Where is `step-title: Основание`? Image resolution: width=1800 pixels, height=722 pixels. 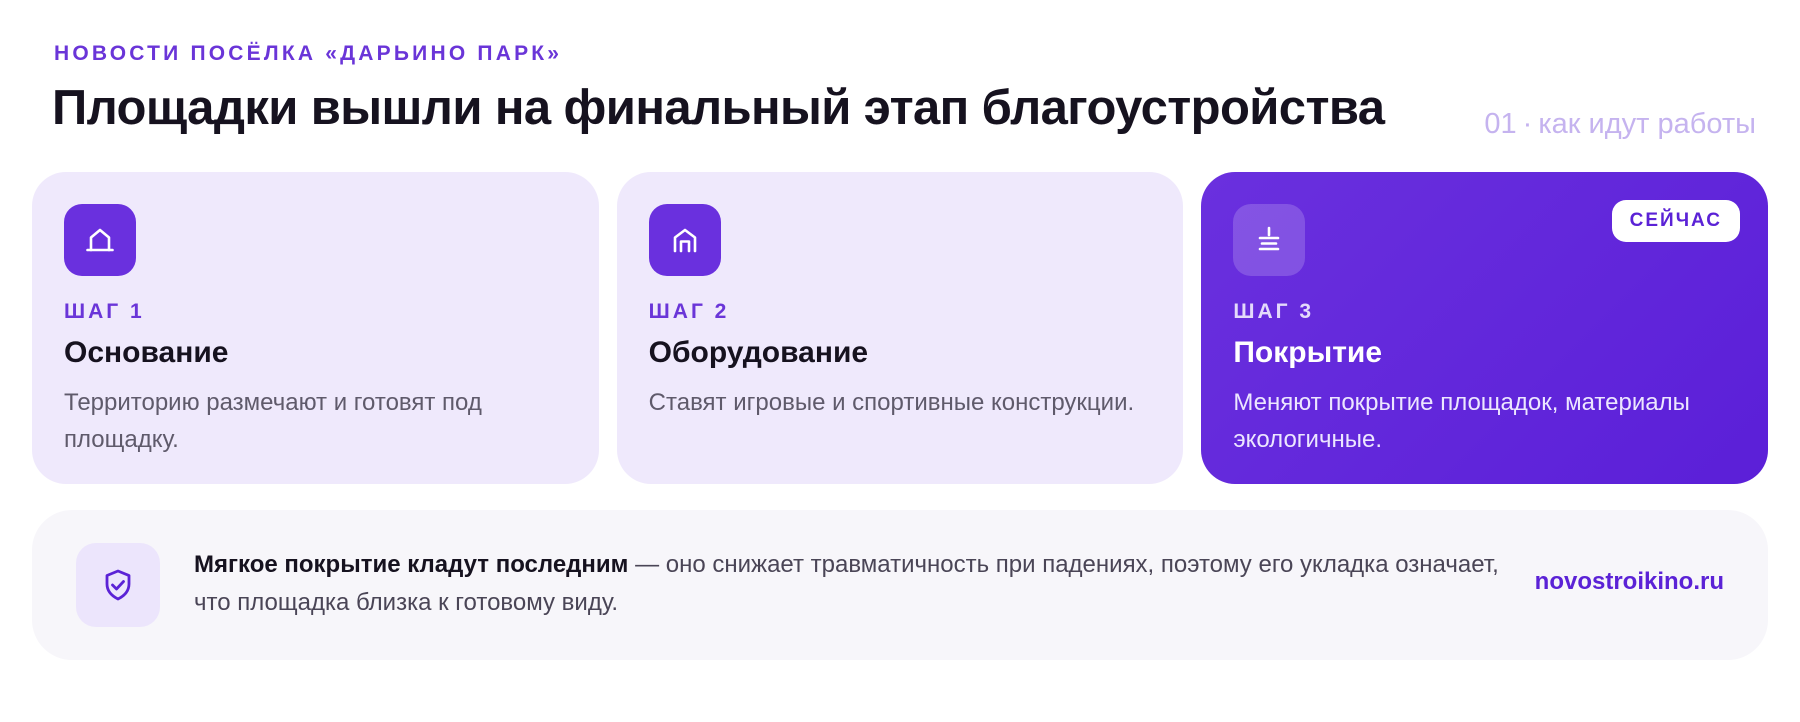 step-title: Основание is located at coordinates (146, 352).